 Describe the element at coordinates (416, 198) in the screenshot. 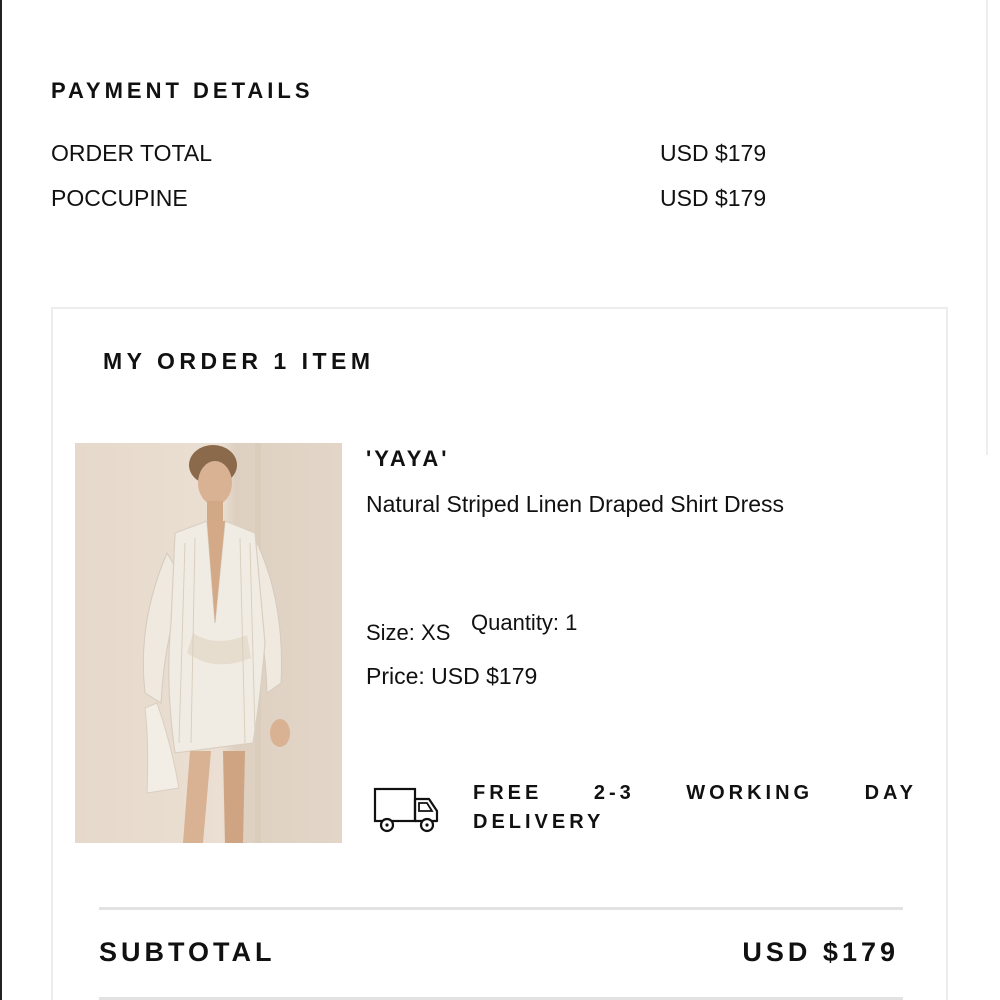

I see `payment-row-method: POCCUPINE USD $179` at that location.